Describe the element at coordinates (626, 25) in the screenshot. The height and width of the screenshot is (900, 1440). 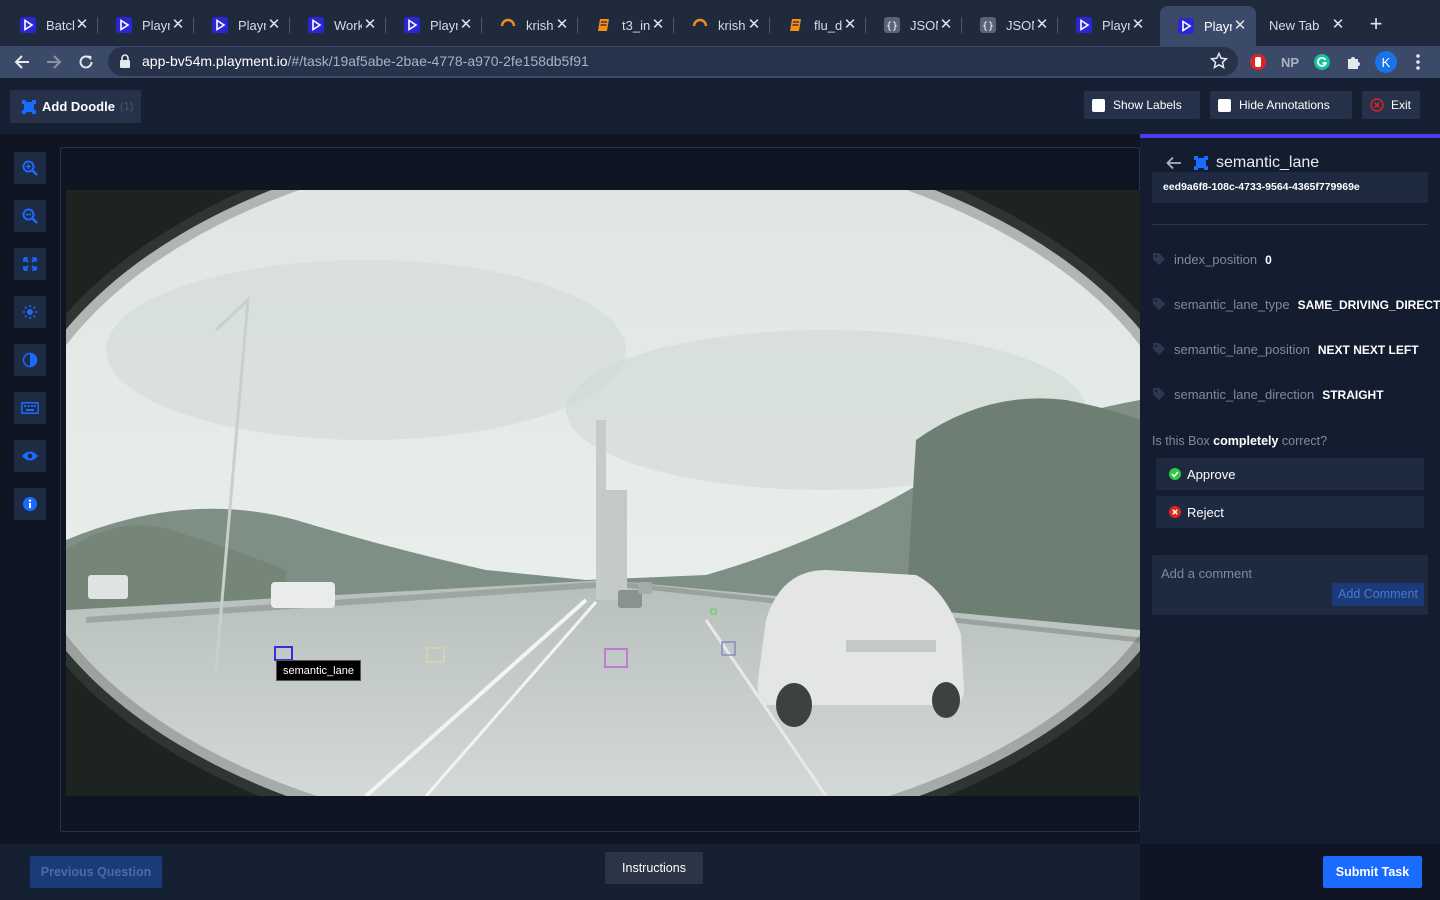
I see `browser-tab: t3_int ✕` at that location.